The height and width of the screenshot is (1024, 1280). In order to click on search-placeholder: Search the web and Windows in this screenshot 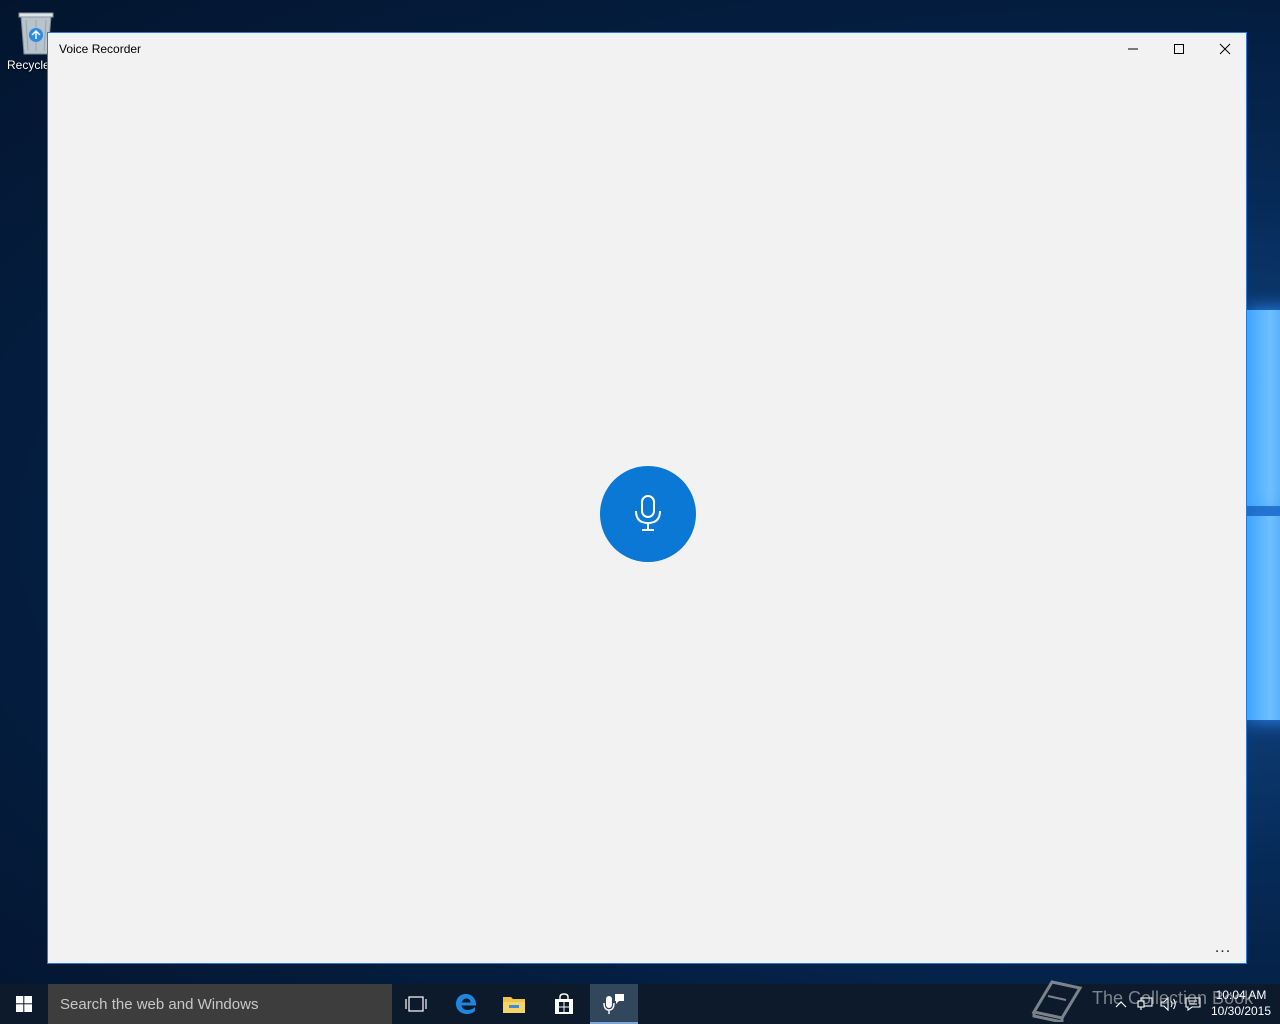, I will do `click(159, 1004)`.